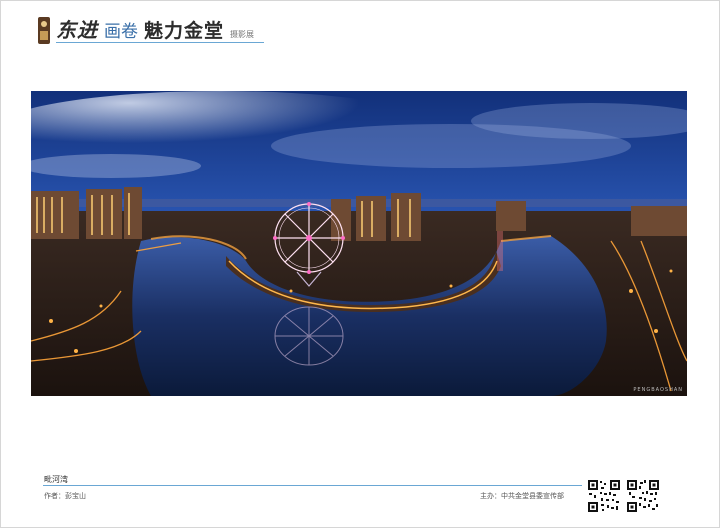 This screenshot has width=720, height=528. What do you see at coordinates (44, 30) in the screenshot?
I see `logo-seal-icon` at bounding box center [44, 30].